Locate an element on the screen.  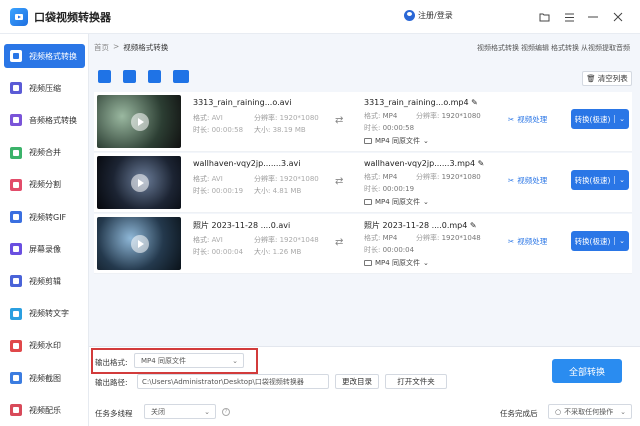
sidebar-item-10: 视频截图 is located at coordinates (44, 378).